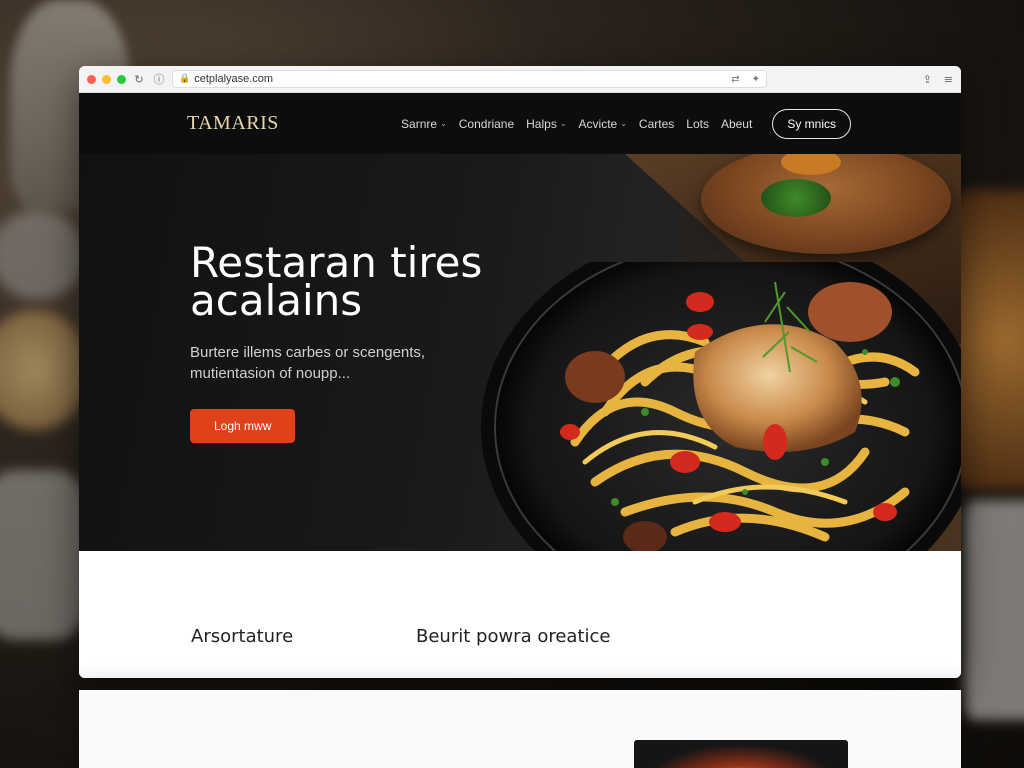 The width and height of the screenshot is (1024, 768). What do you see at coordinates (520, 614) in the screenshot?
I see `features-section: Arsortature Beurit powra oreatice` at bounding box center [520, 614].